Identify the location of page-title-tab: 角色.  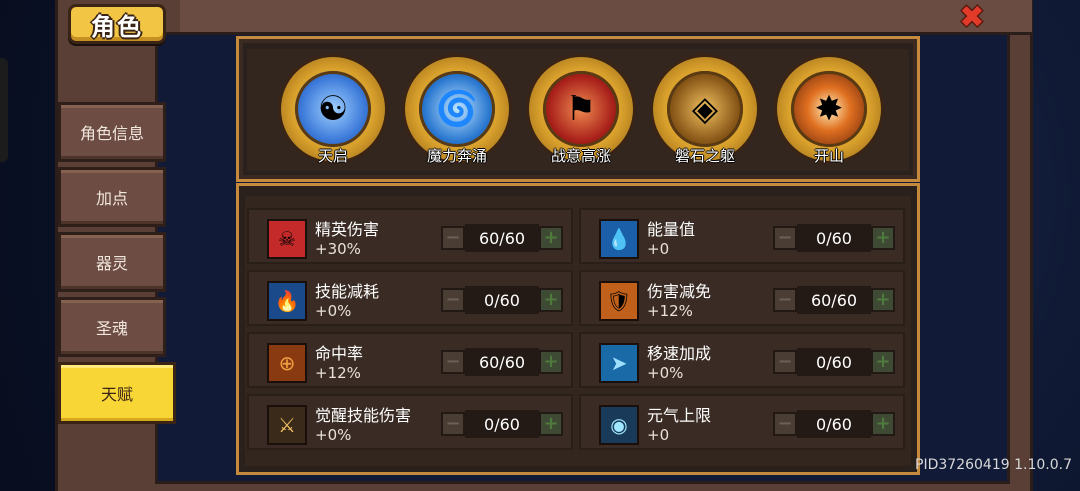
(117, 24).